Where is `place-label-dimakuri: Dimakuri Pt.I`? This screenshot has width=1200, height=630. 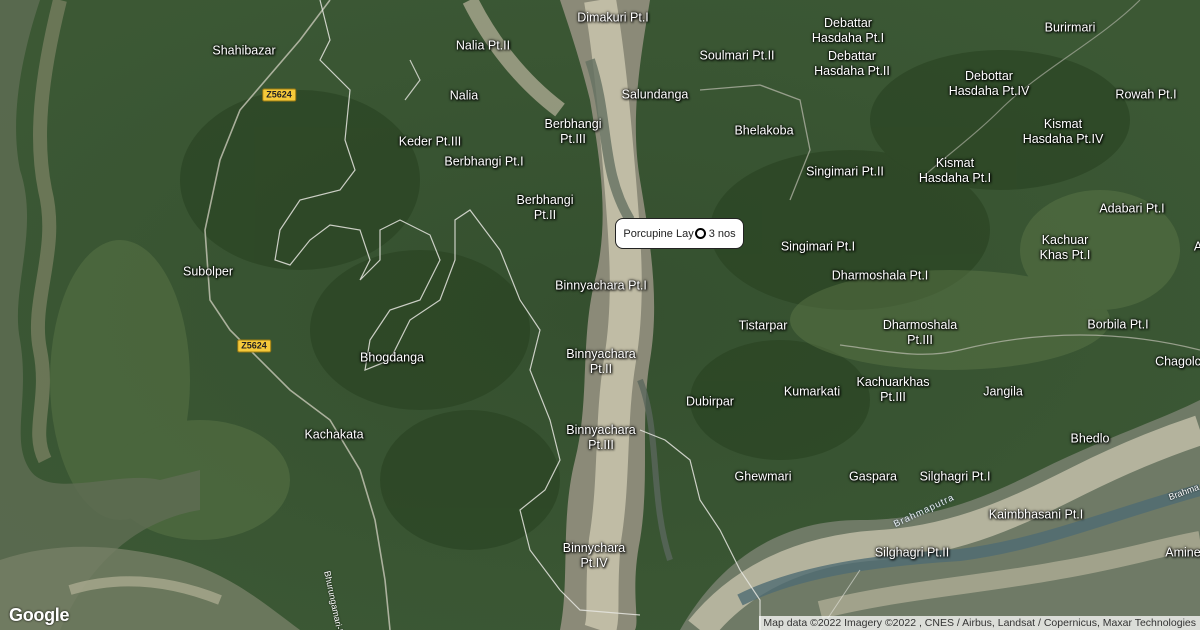 place-label-dimakuri: Dimakuri Pt.I is located at coordinates (613, 17).